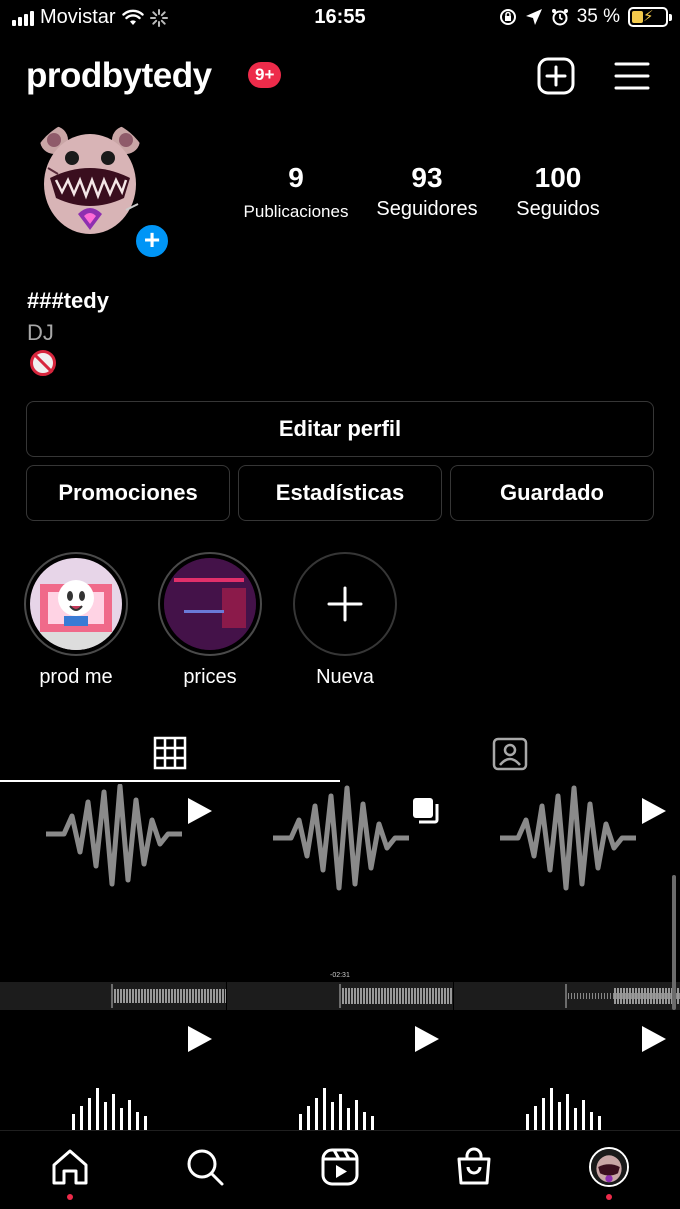 This screenshot has height=1209, width=680. I want to click on highlight-prod-me: prod me, so click(76, 620).